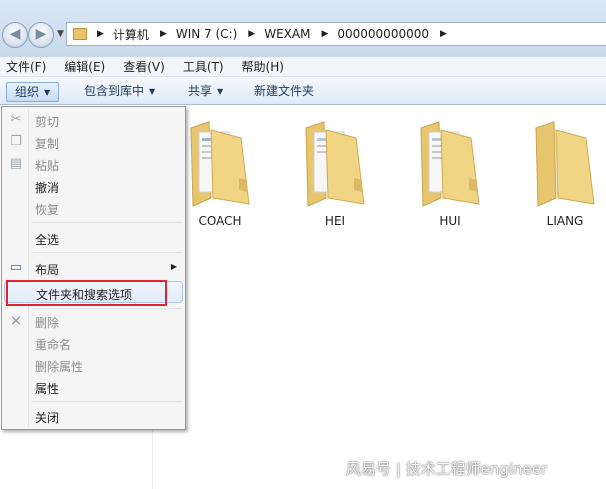 The image size is (606, 489). Describe the element at coordinates (284, 92) in the screenshot. I see `new-folder-button: 新建文件夹` at that location.